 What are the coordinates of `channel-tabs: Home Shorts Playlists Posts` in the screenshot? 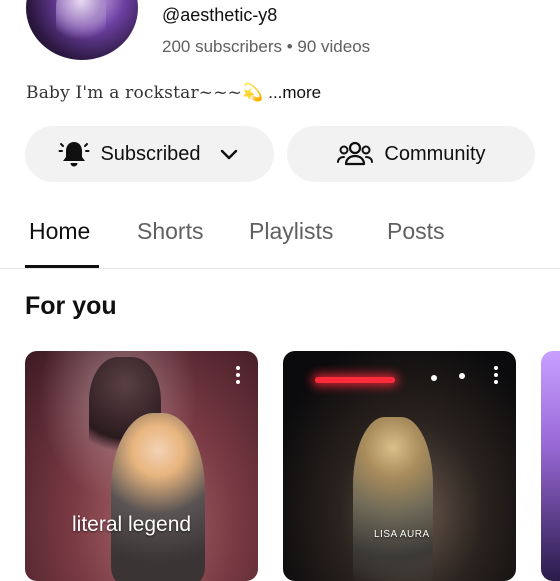 It's located at (280, 242).